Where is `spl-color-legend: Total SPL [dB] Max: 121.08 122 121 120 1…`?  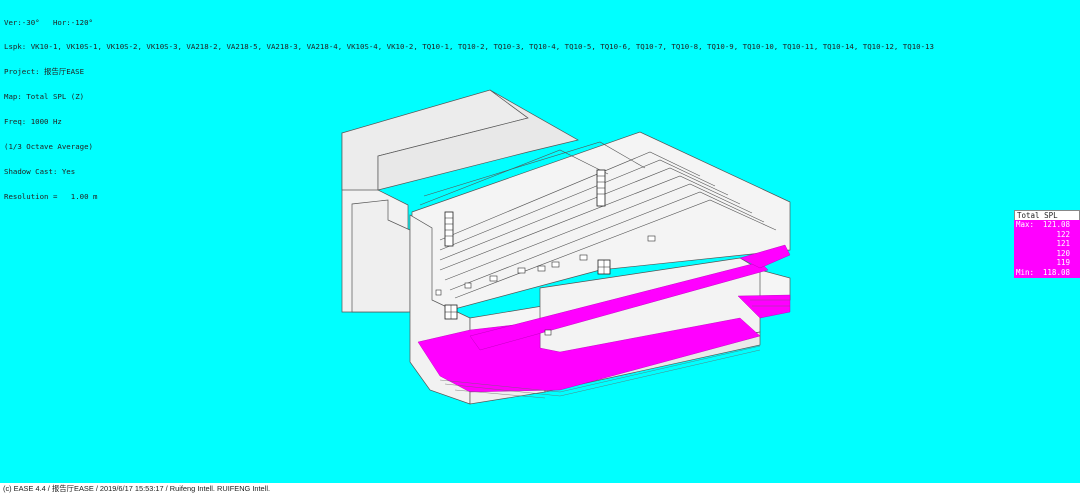
spl-color-legend: Total SPL [dB] Max: 121.08 122 121 120 1… is located at coordinates (1047, 244).